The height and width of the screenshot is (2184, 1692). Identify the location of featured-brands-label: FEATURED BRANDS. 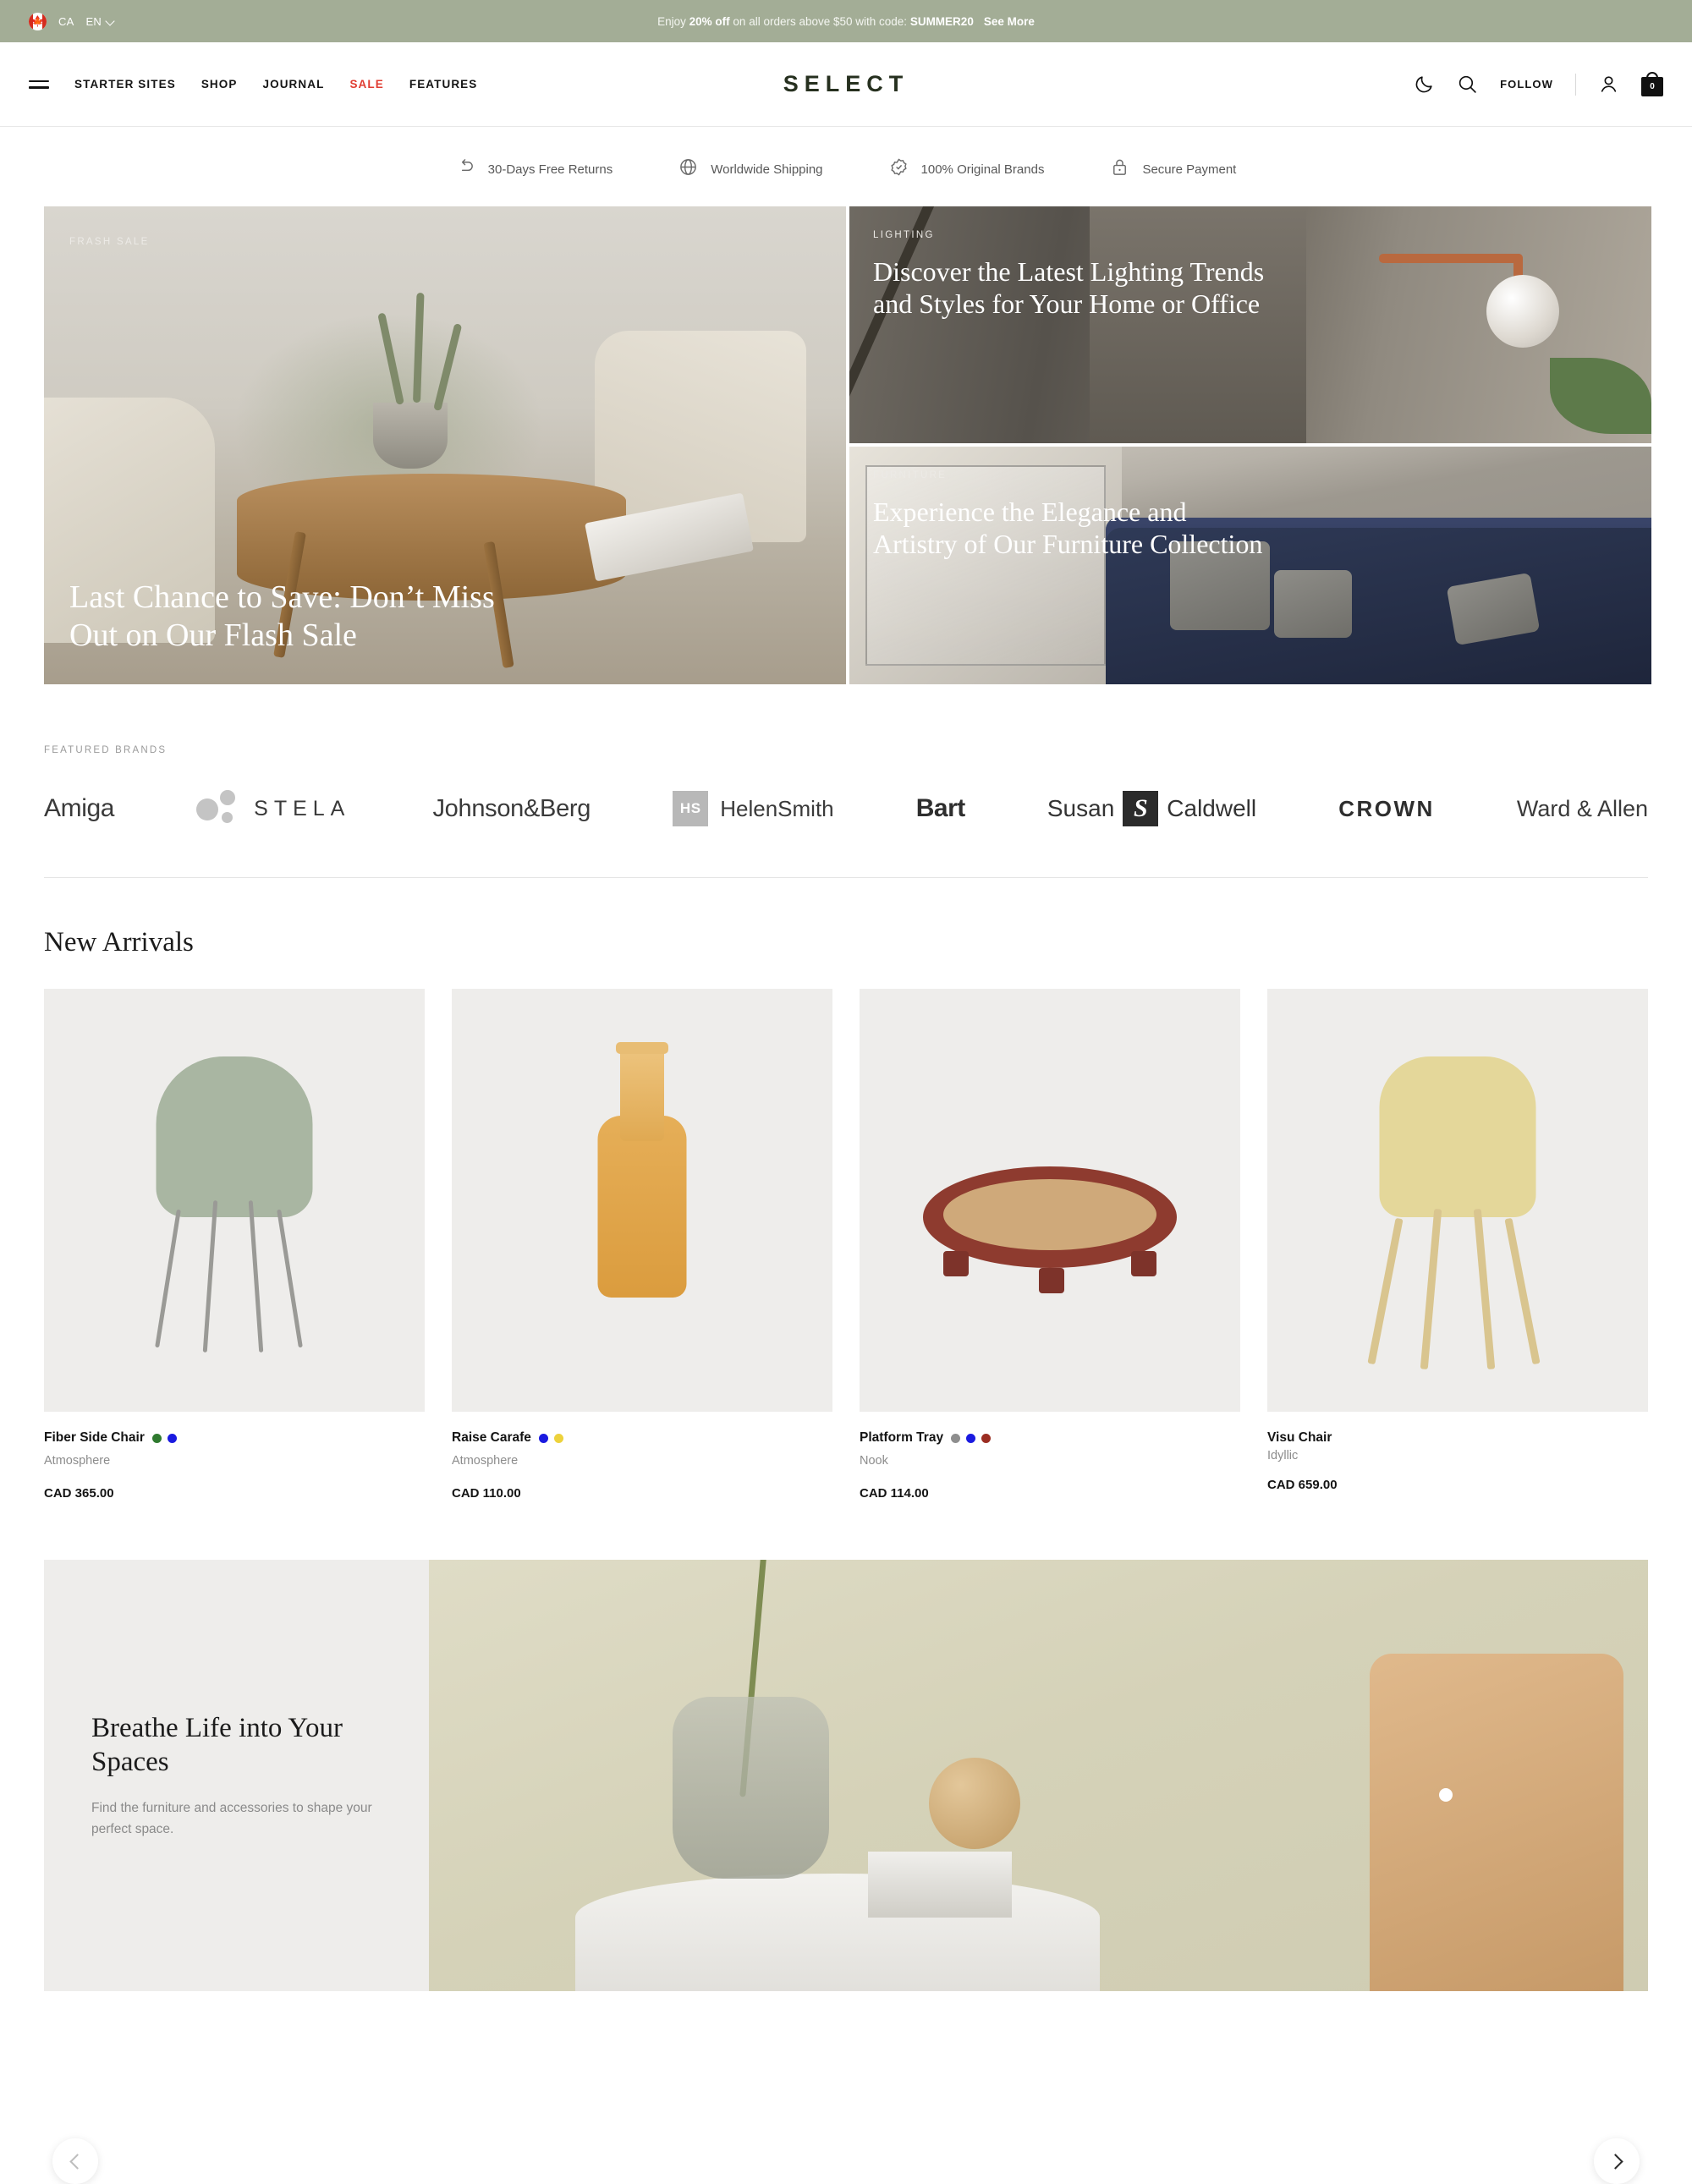
(106, 750).